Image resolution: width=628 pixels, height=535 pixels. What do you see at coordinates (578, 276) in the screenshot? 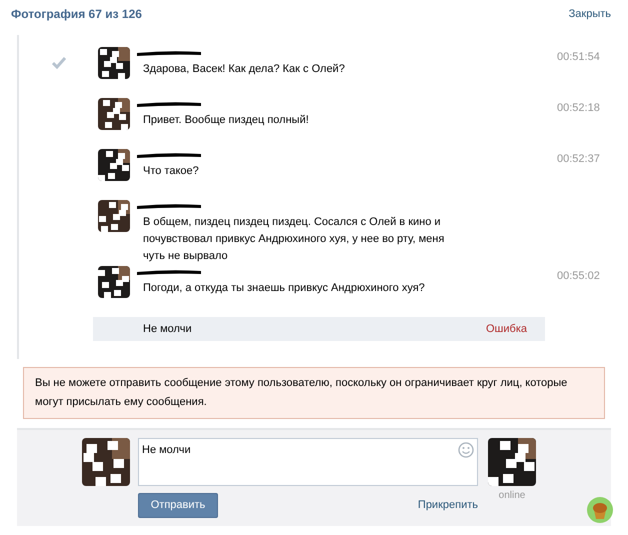
I see `message-time: 00:55:02` at bounding box center [578, 276].